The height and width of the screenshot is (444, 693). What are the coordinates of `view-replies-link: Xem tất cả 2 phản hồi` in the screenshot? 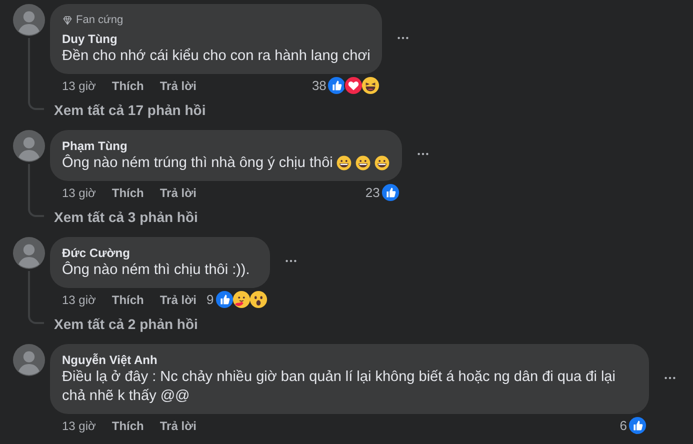 It's located at (126, 324).